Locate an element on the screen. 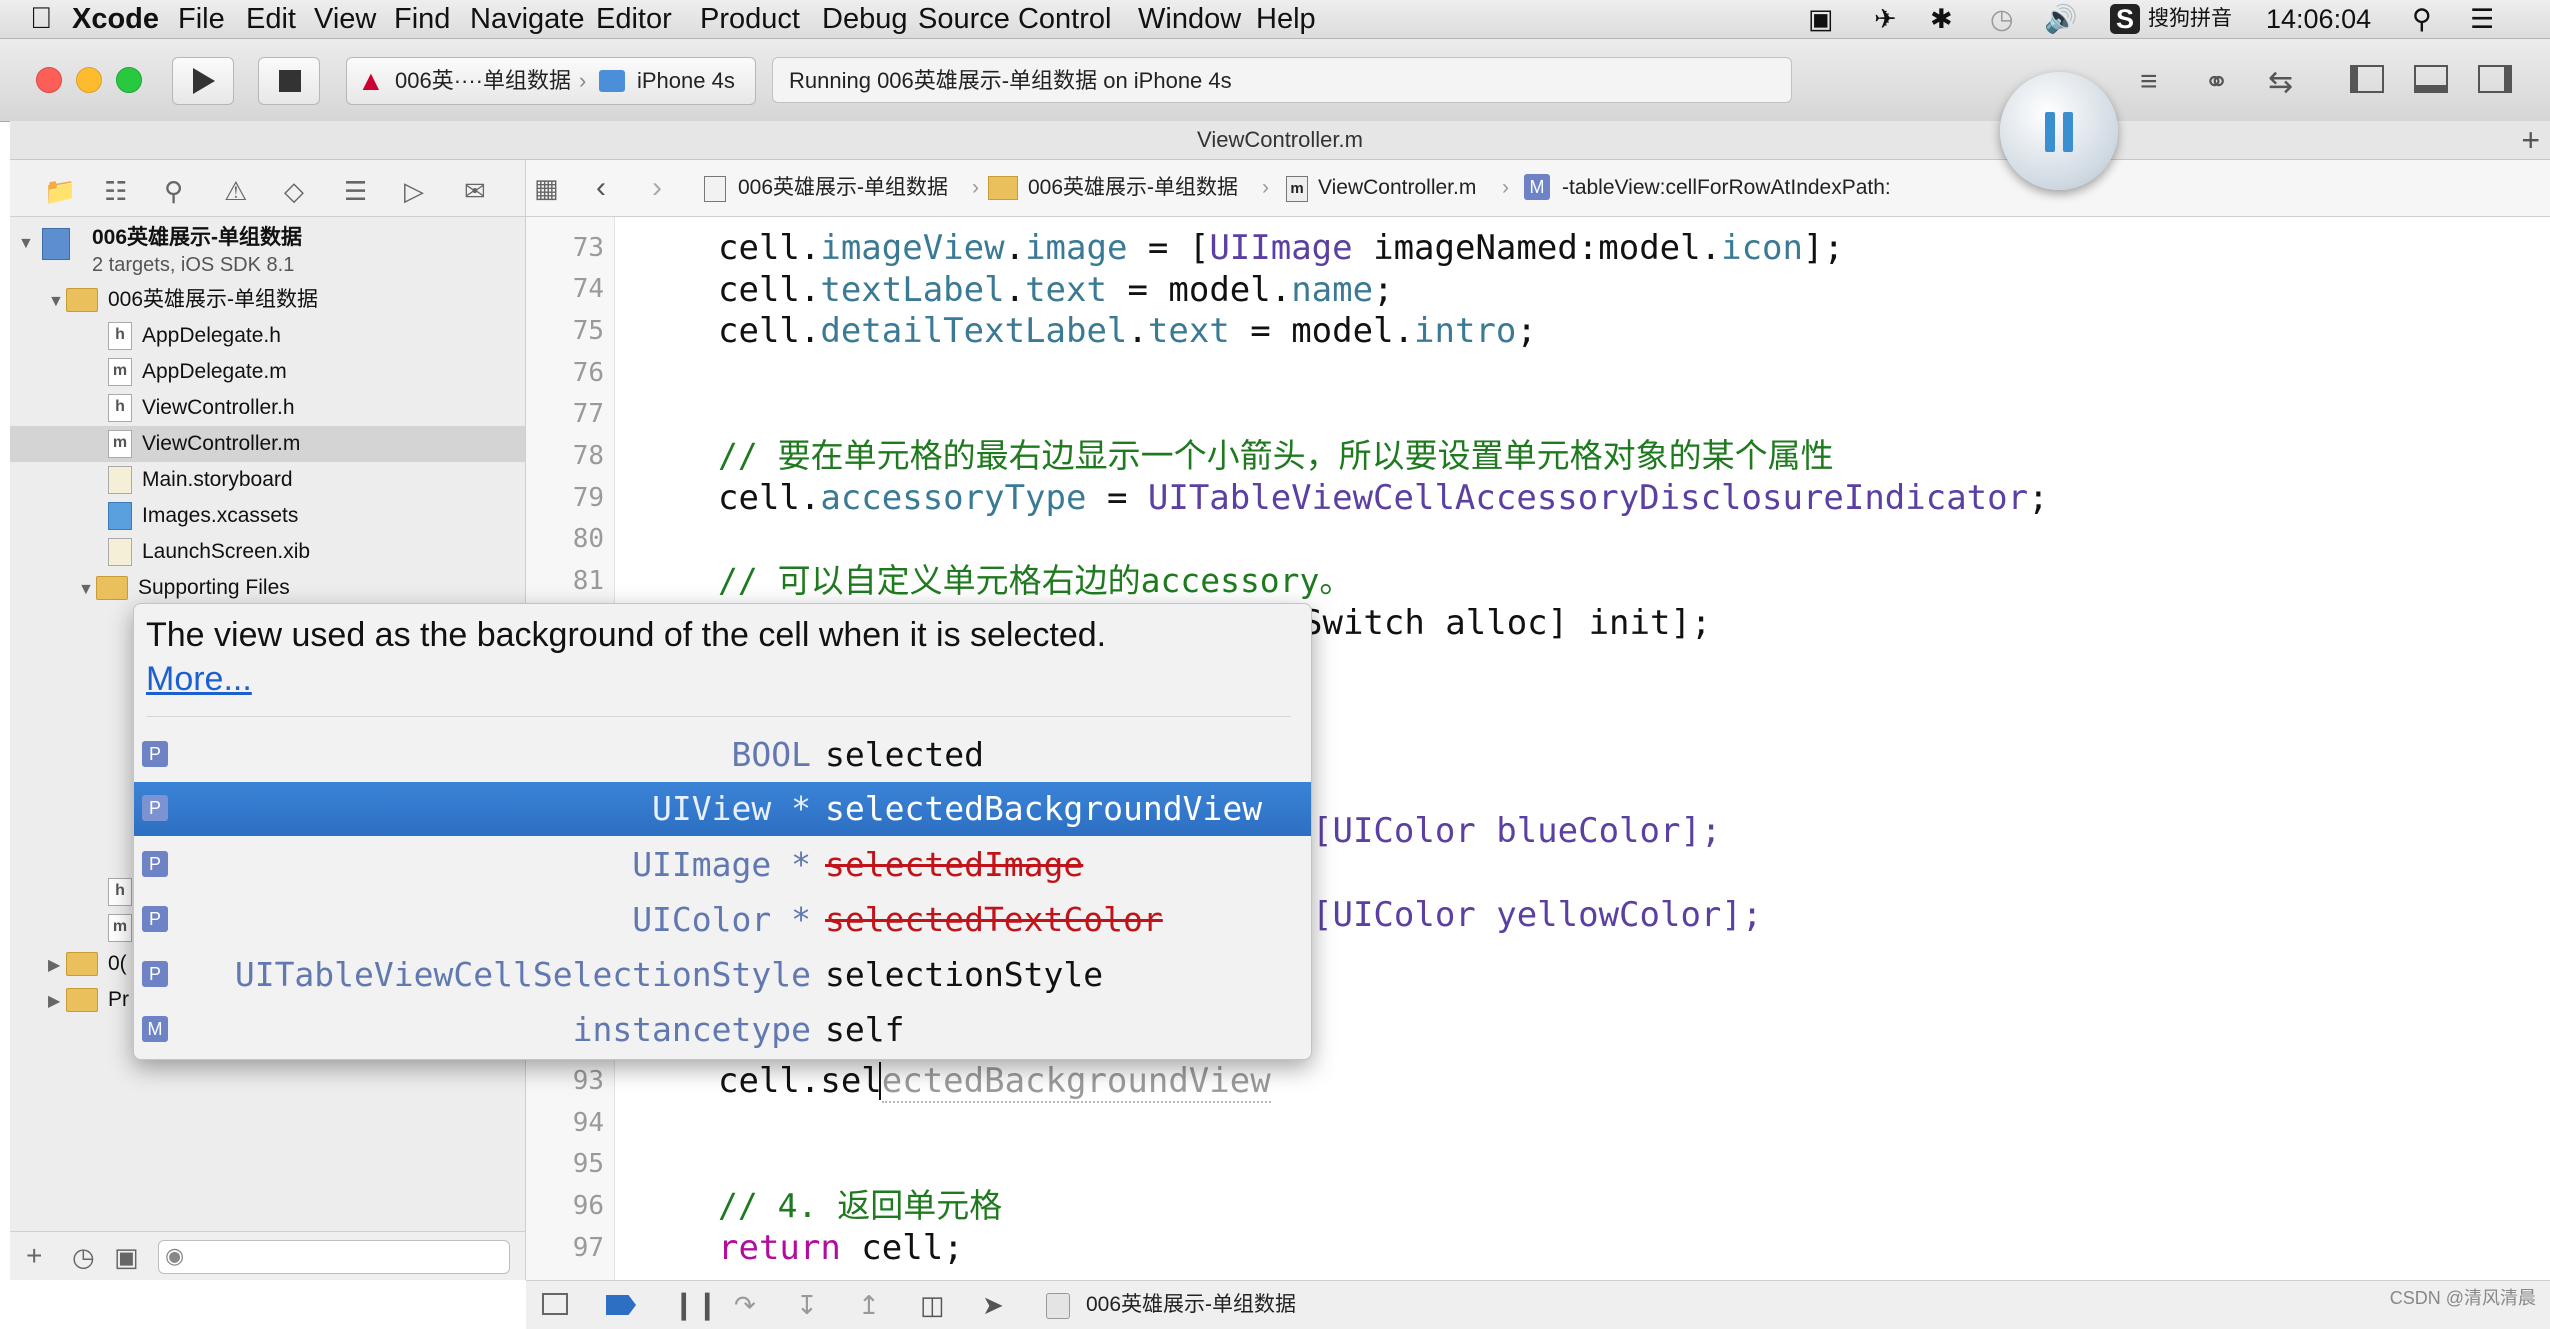 Image resolution: width=2550 pixels, height=1329 pixels. recent-files-icon: ◷ is located at coordinates (83, 1257).